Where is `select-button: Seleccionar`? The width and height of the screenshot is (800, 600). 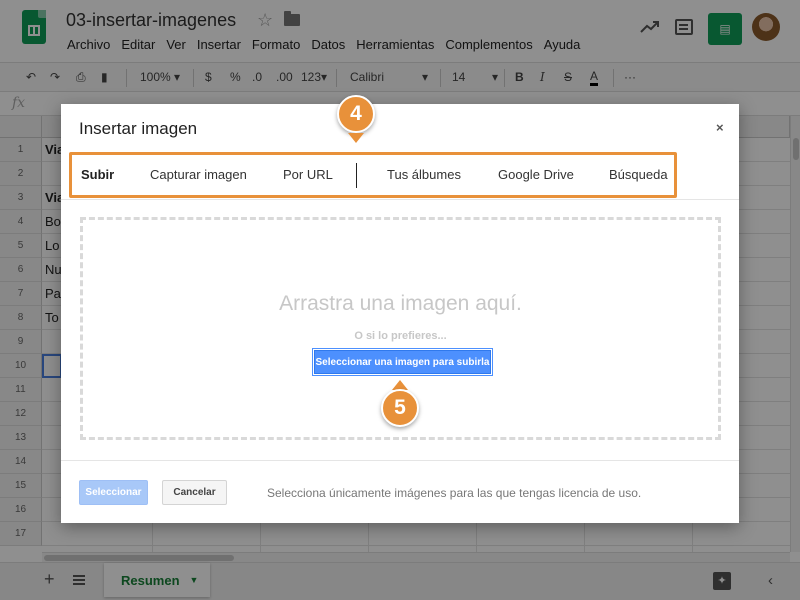
select-button: Seleccionar is located at coordinates (113, 492).